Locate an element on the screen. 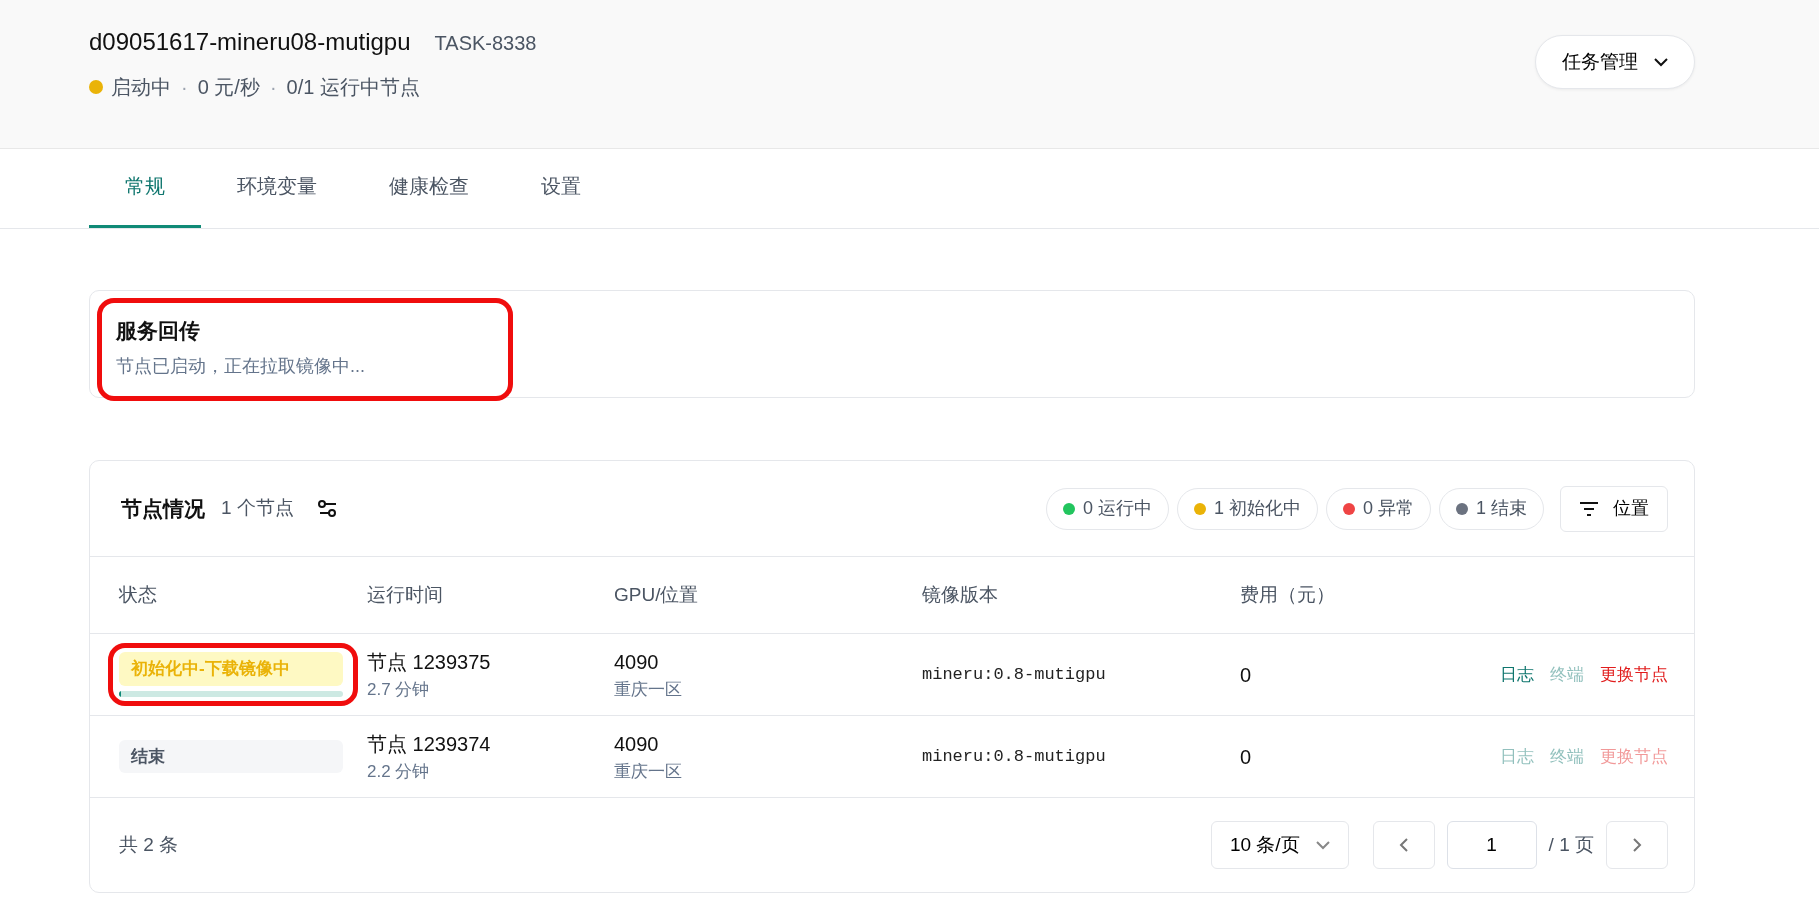  chevron-left-icon is located at coordinates (1404, 845).